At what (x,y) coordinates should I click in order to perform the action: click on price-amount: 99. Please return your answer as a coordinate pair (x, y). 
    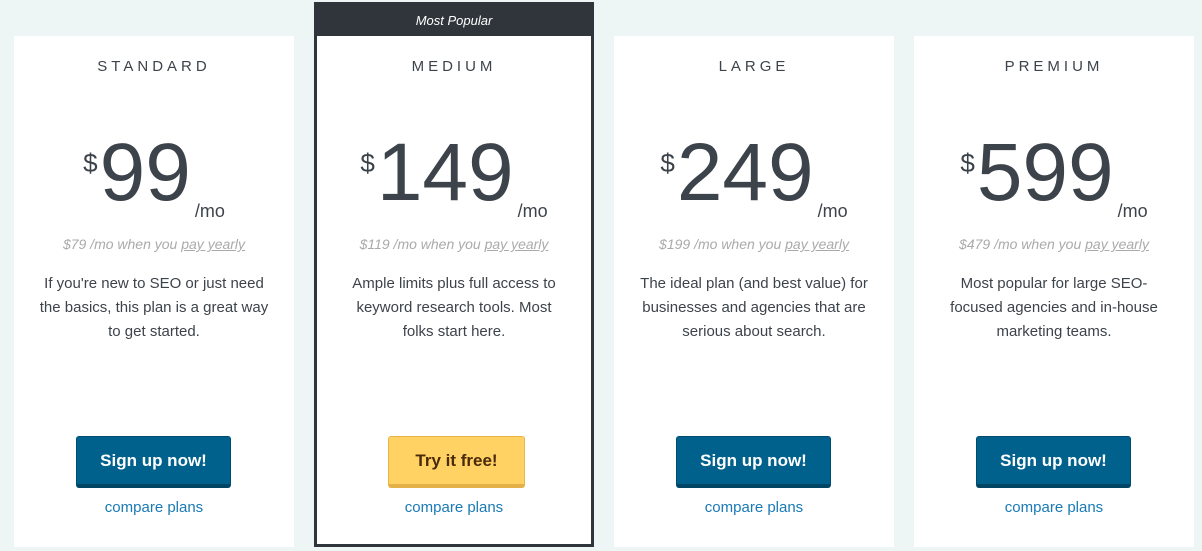
    Looking at the image, I should click on (145, 172).